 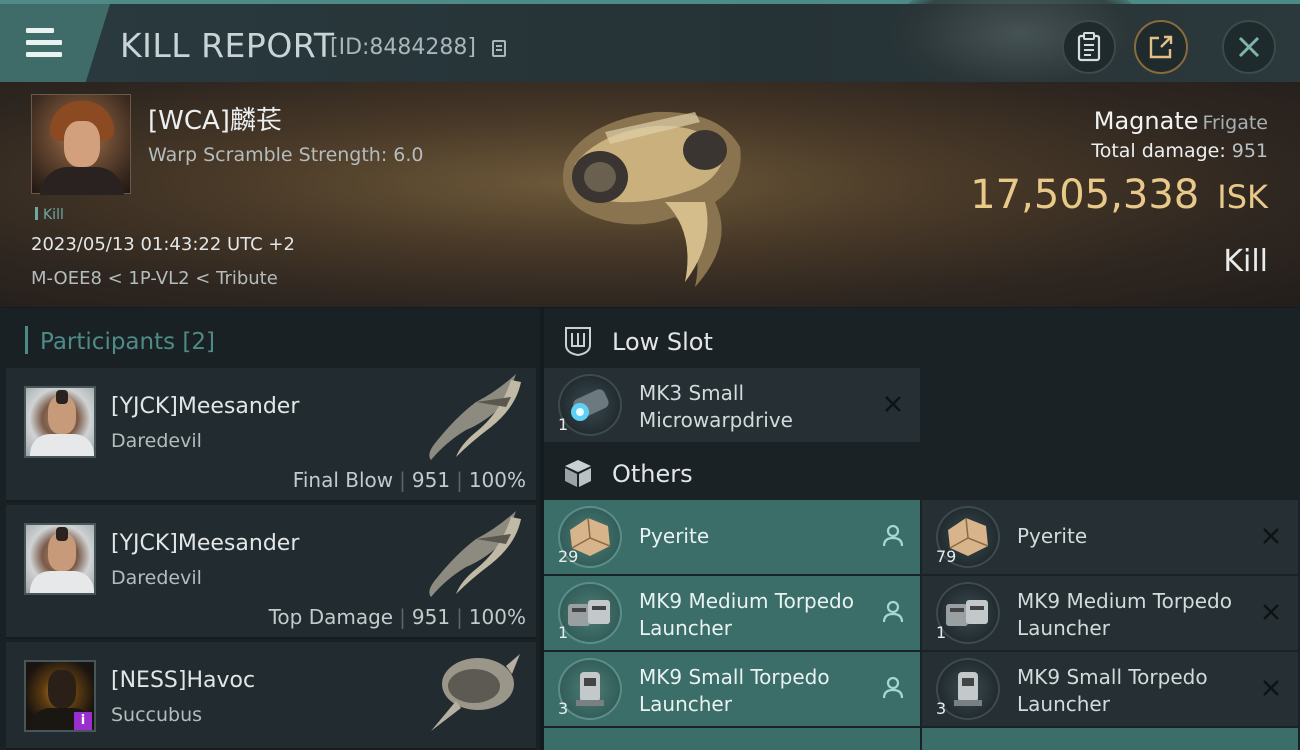 I want to click on isk-value: 17,505,338 ISK, so click(x=1119, y=195).